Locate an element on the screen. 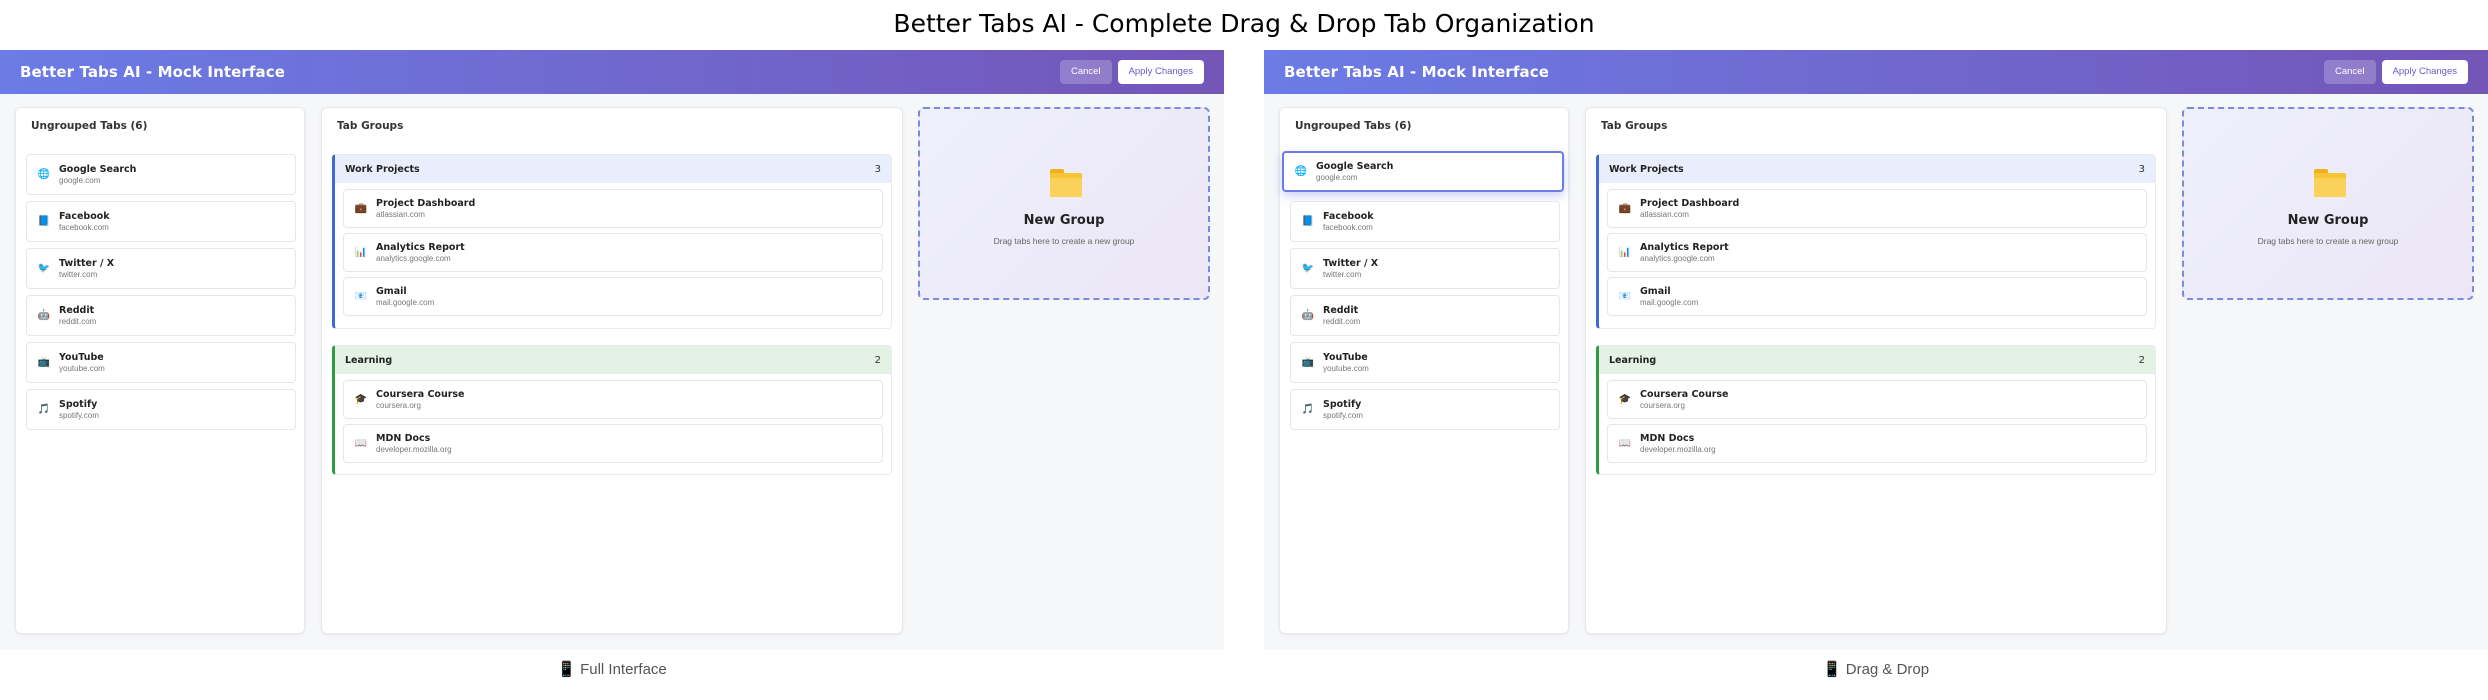  tab-text: MDN Docs developer.mozilla.org is located at coordinates (1678, 444).